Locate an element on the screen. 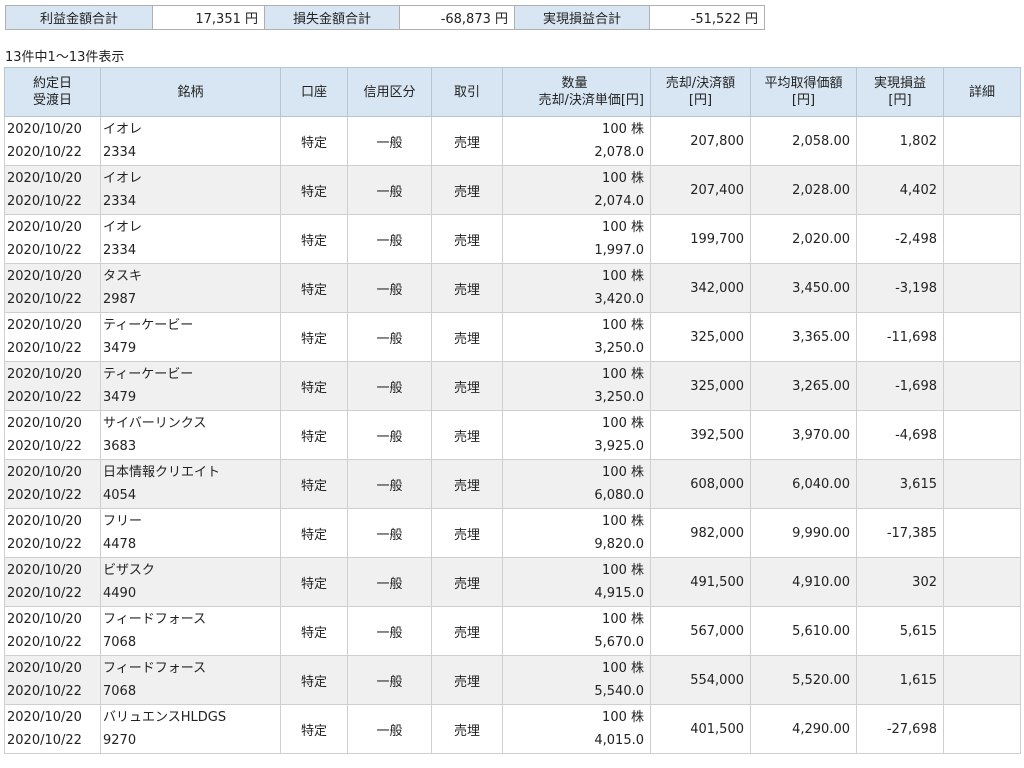  header-amount-label: 売却/決済額 is located at coordinates (700, 83).